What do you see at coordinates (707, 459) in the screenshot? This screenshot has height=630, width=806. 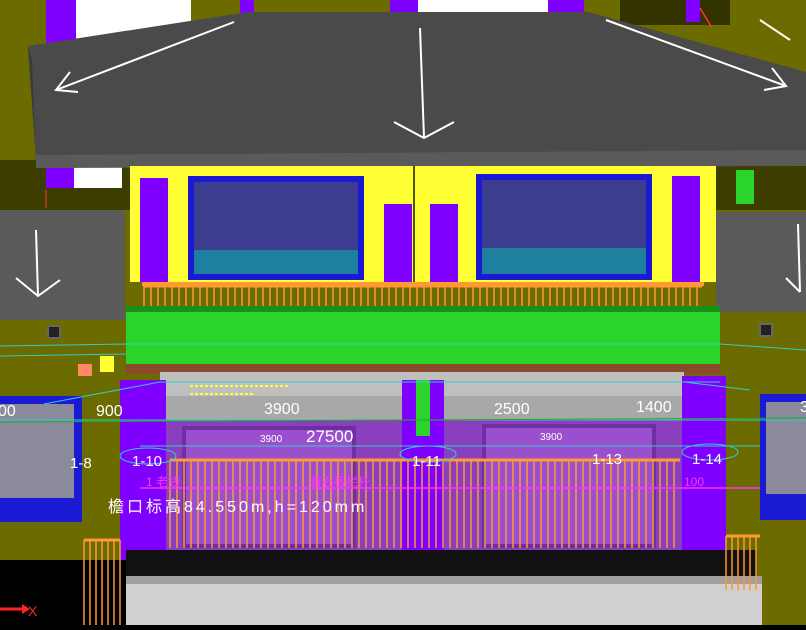 I see `grid-label: 1-14` at bounding box center [707, 459].